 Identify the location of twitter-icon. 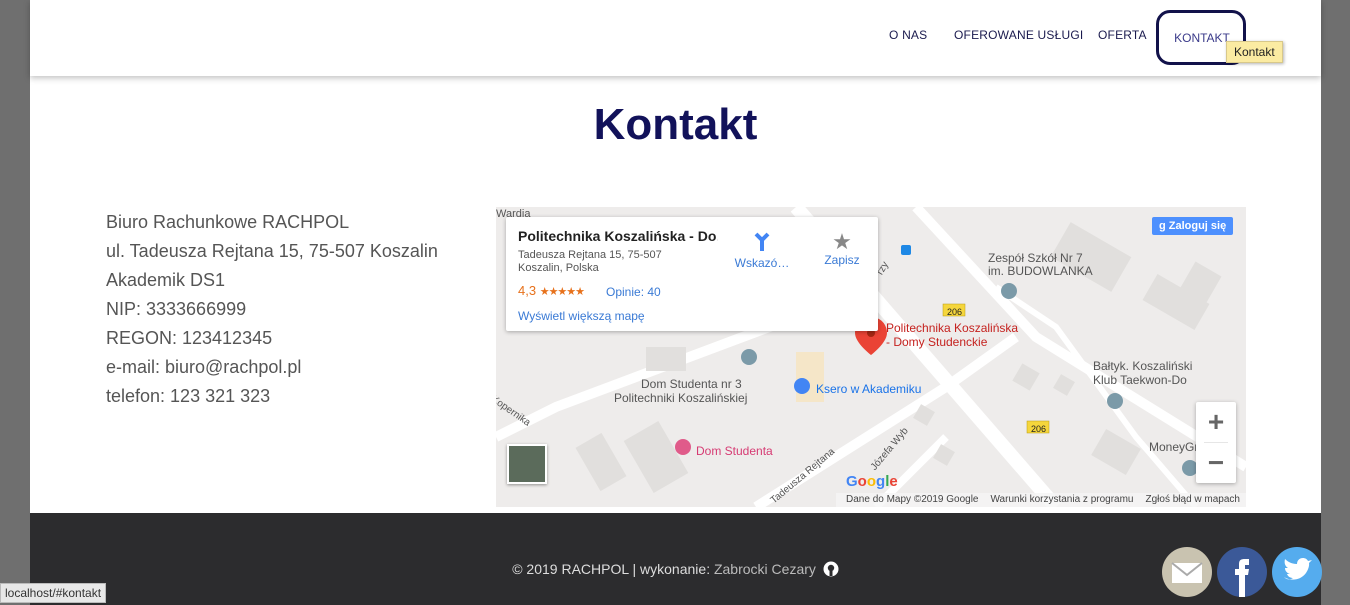
(1297, 572).